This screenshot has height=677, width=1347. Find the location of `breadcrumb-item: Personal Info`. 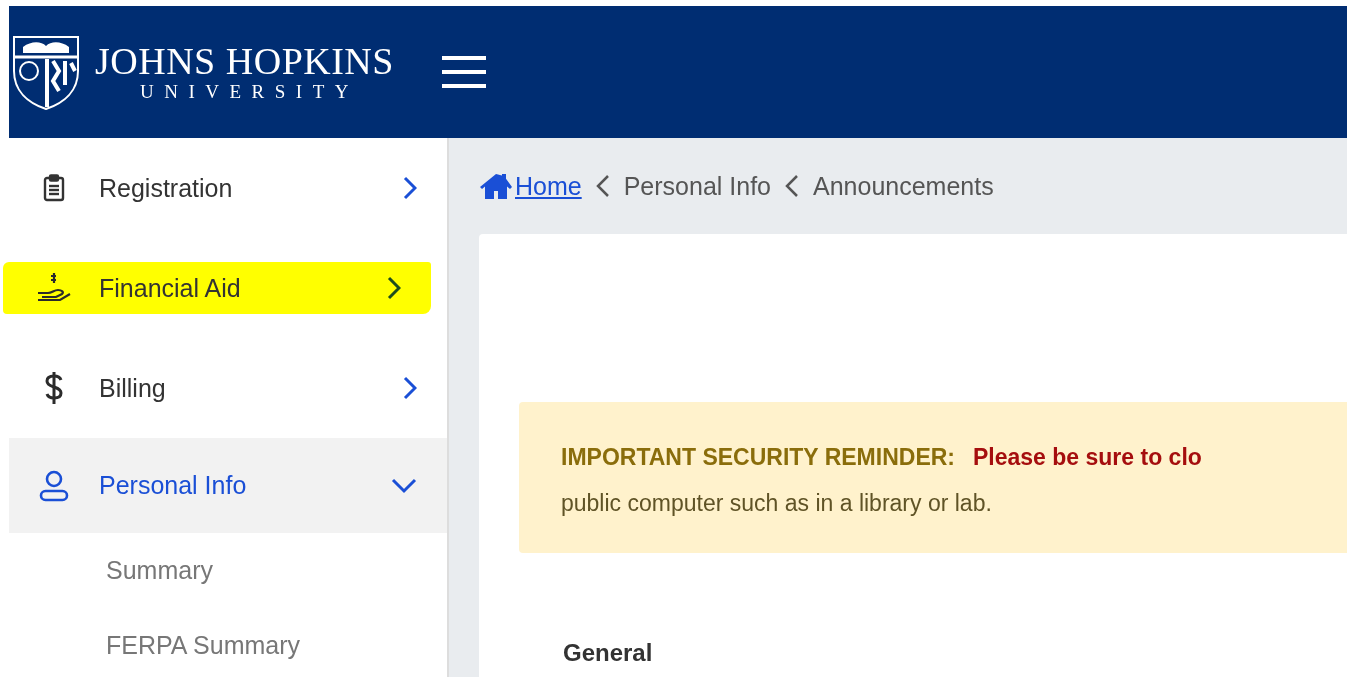

breadcrumb-item: Personal Info is located at coordinates (697, 186).